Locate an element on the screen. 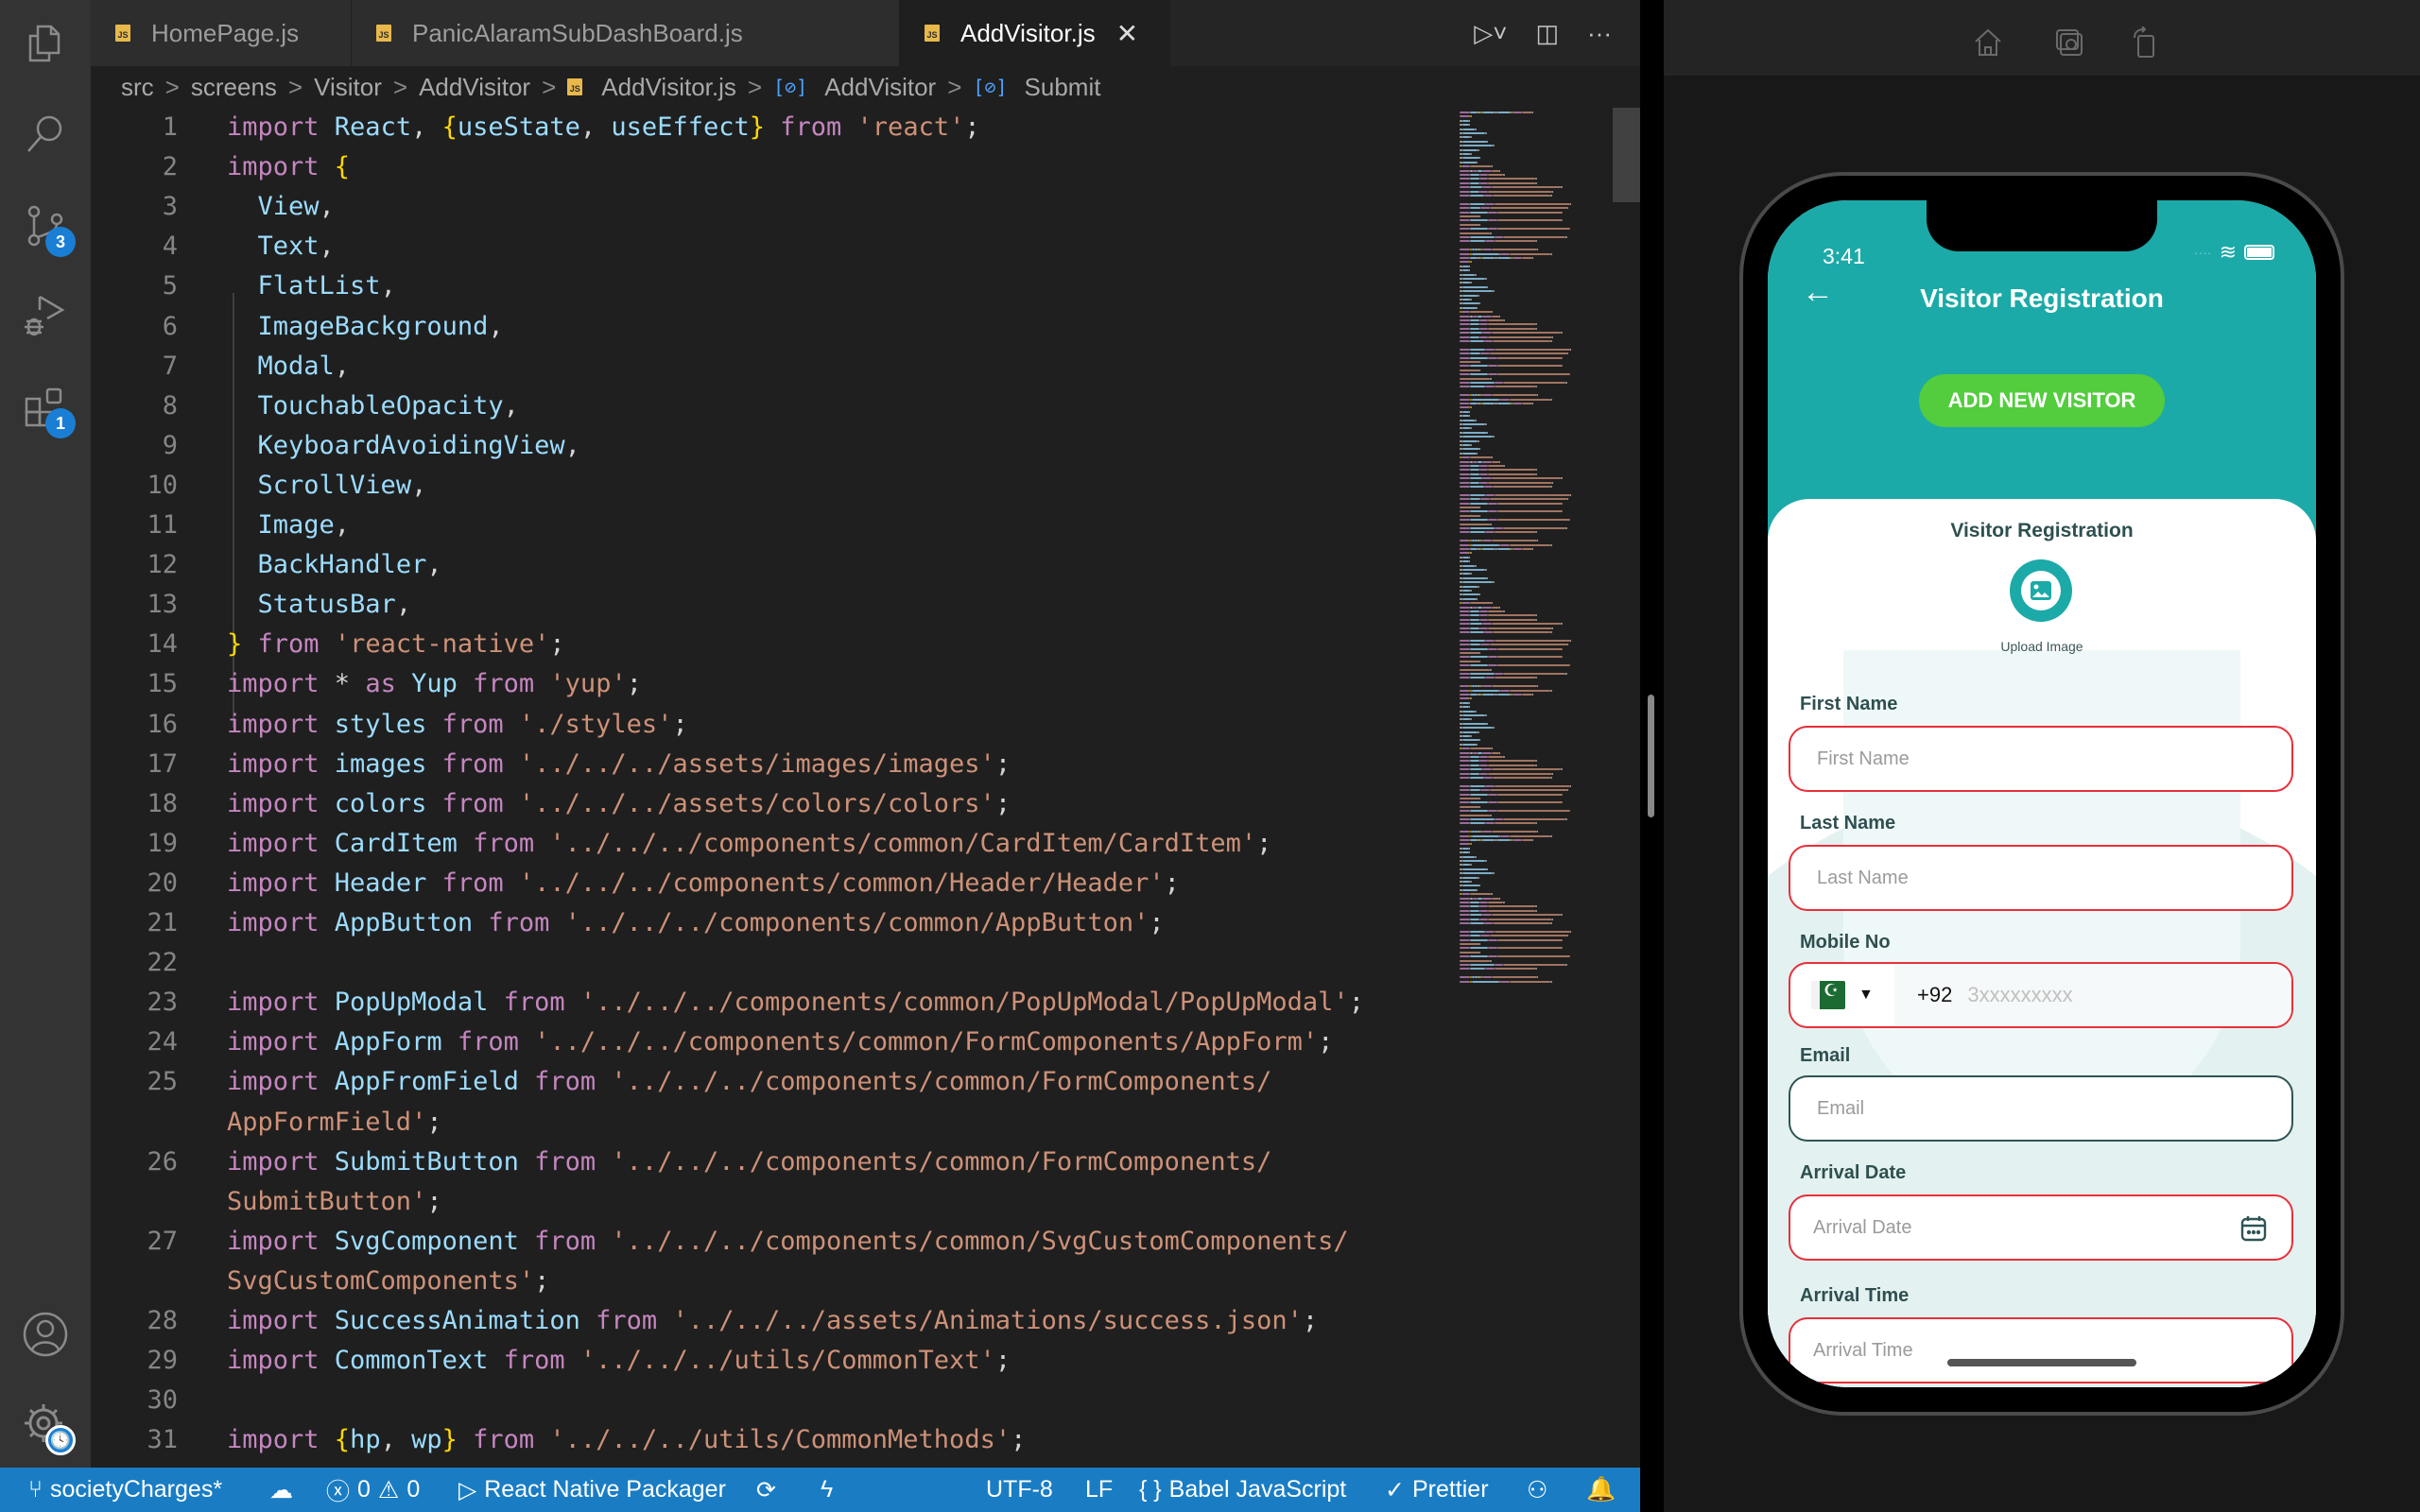 Image resolution: width=2420 pixels, height=1512 pixels. notifications-bell-icon: 🔔 is located at coordinates (1601, 1489).